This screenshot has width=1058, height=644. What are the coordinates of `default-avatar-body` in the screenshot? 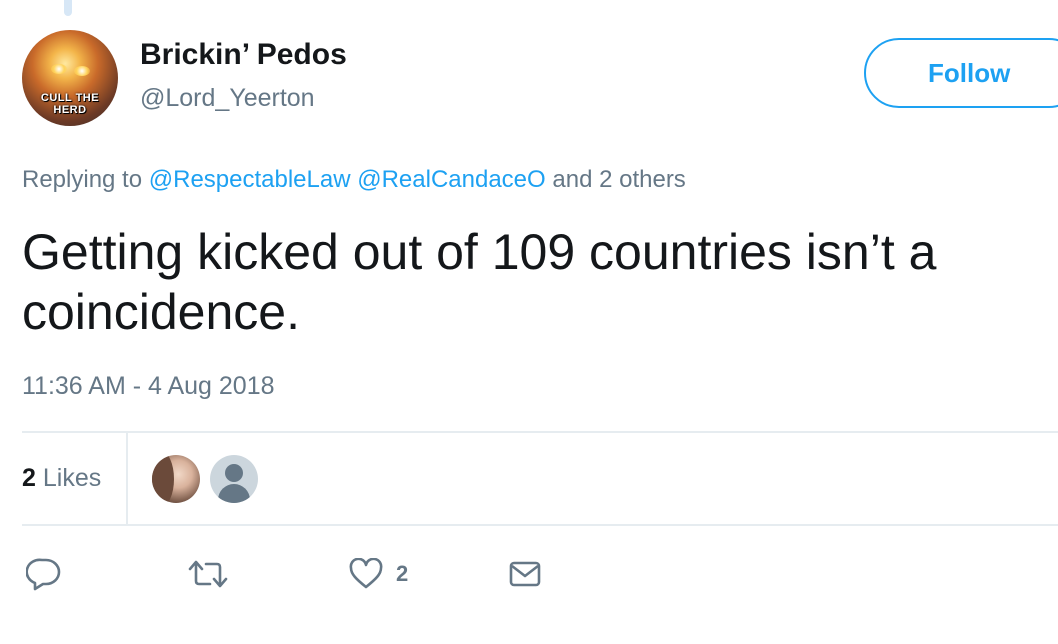 It's located at (234, 493).